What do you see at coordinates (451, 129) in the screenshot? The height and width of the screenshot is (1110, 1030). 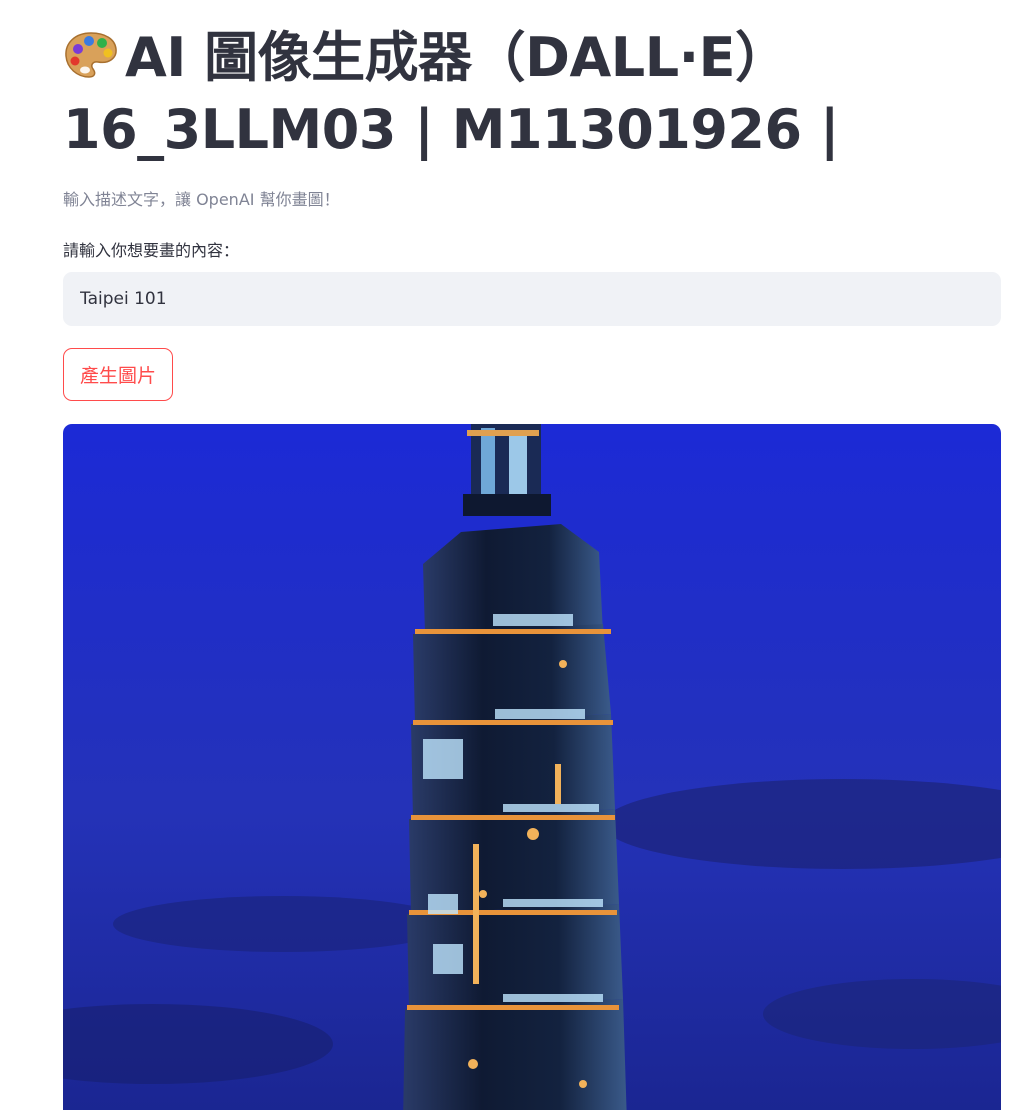 I see `title-line-2: 16_3LLM03 | M11301926 |` at bounding box center [451, 129].